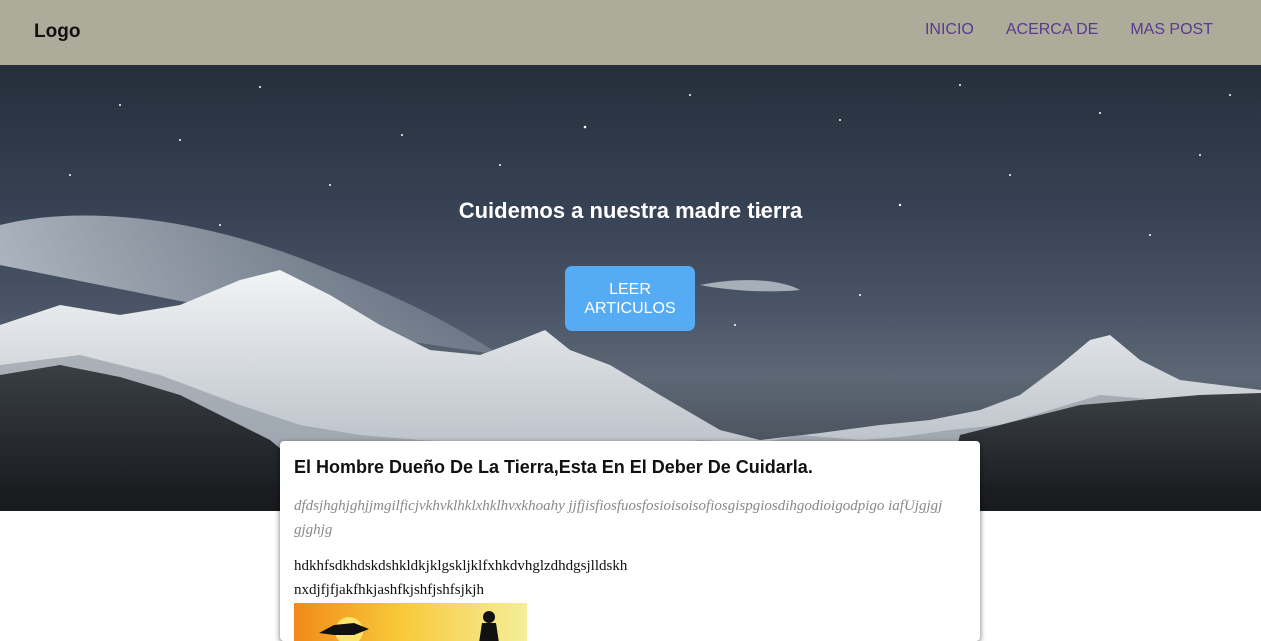 Image resolution: width=1261 pixels, height=641 pixels. I want to click on article-image, so click(410, 622).